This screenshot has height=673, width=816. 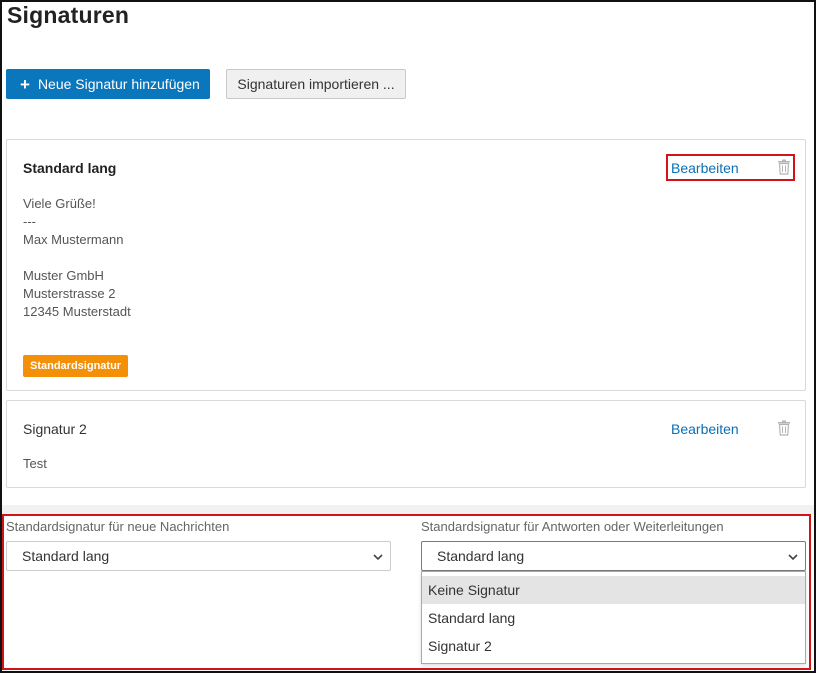 I want to click on replies-dropdown-list: Keine Signatur Standard lang Signatur 2, so click(x=613, y=617).